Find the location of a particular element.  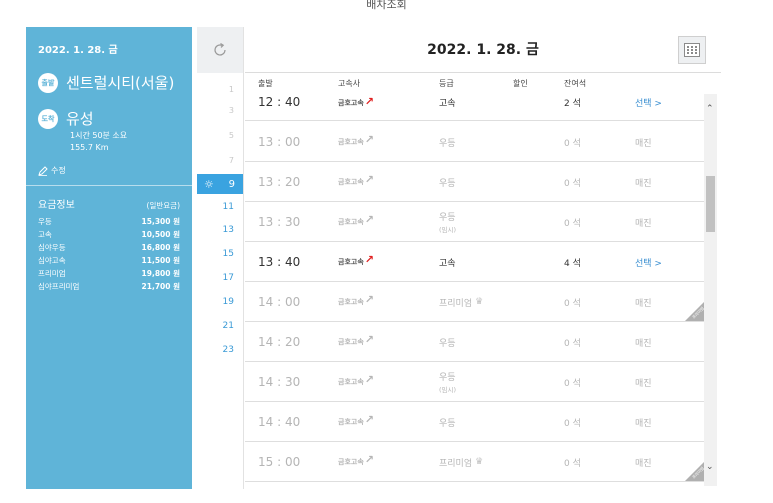

edit-route-button: 수정 is located at coordinates (52, 170).